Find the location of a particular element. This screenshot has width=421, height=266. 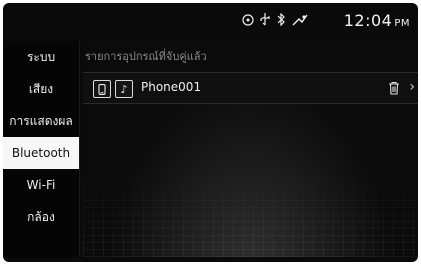

sidebar-item-camera: กล้อง is located at coordinates (41, 217).